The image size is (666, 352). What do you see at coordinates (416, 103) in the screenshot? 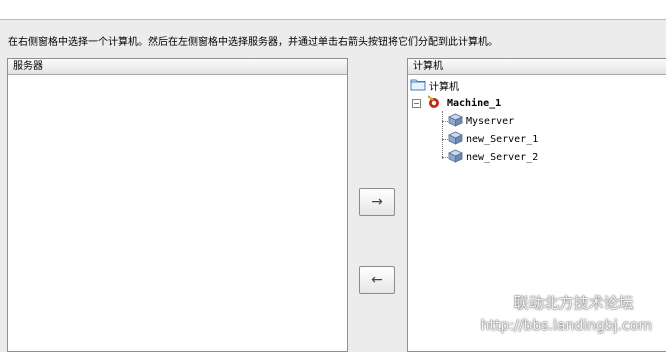
I see `collapse-icon: −` at bounding box center [416, 103].